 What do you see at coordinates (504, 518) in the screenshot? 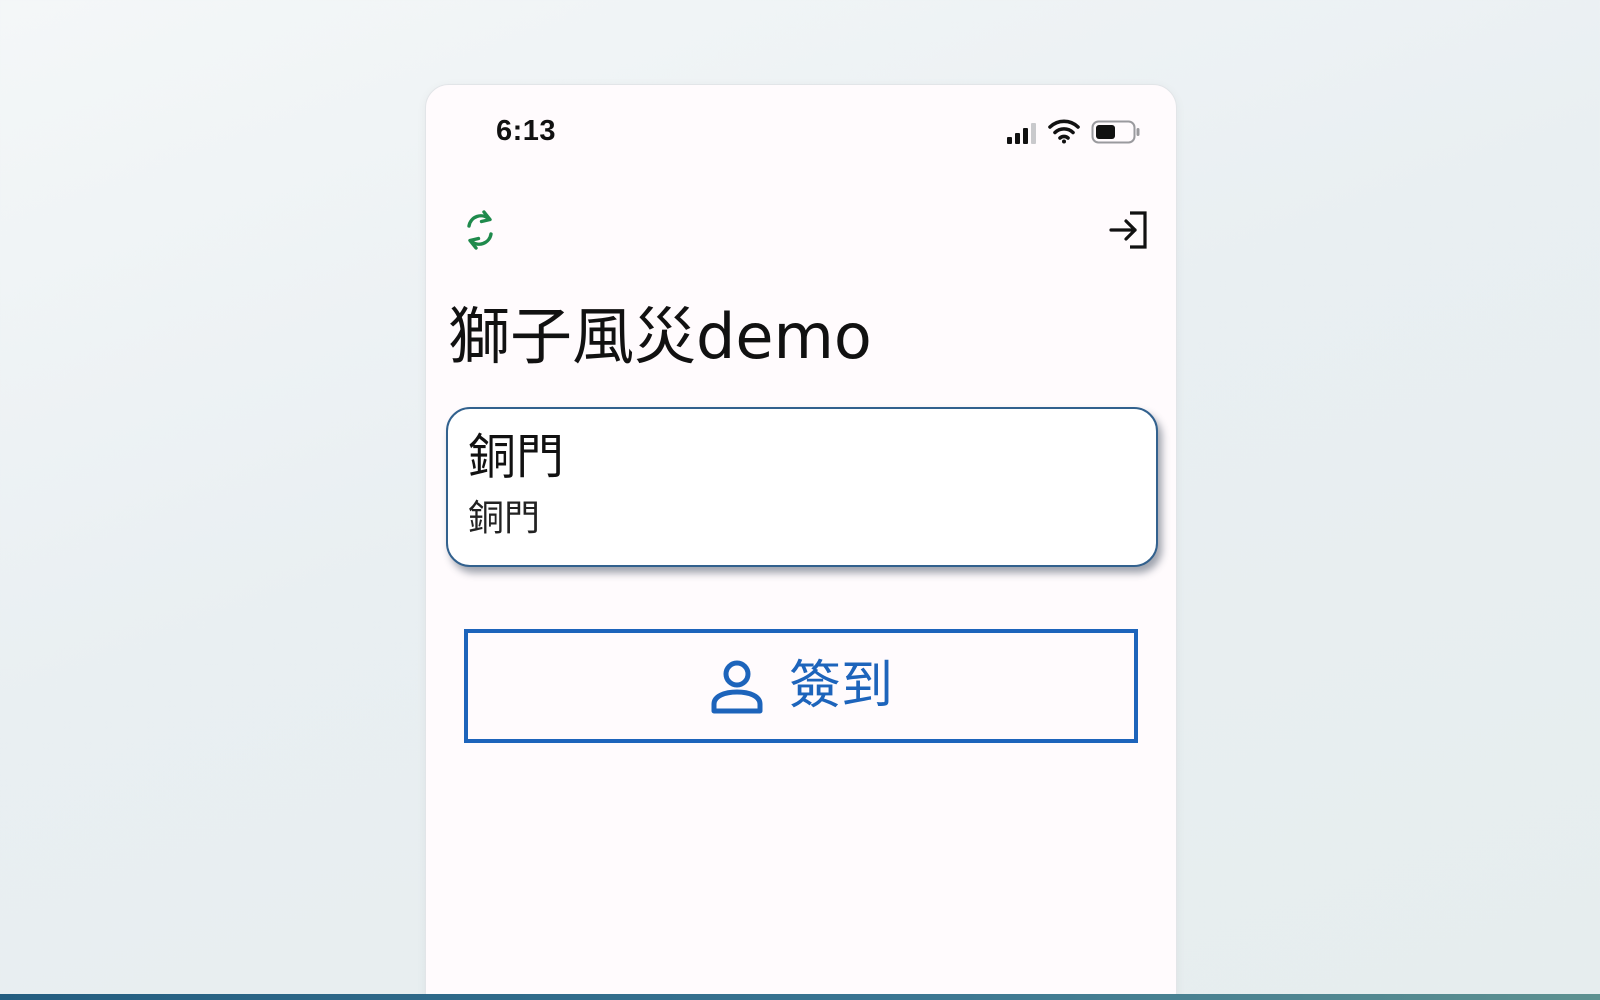
I see `location-card-subtitle: 銅門` at bounding box center [504, 518].